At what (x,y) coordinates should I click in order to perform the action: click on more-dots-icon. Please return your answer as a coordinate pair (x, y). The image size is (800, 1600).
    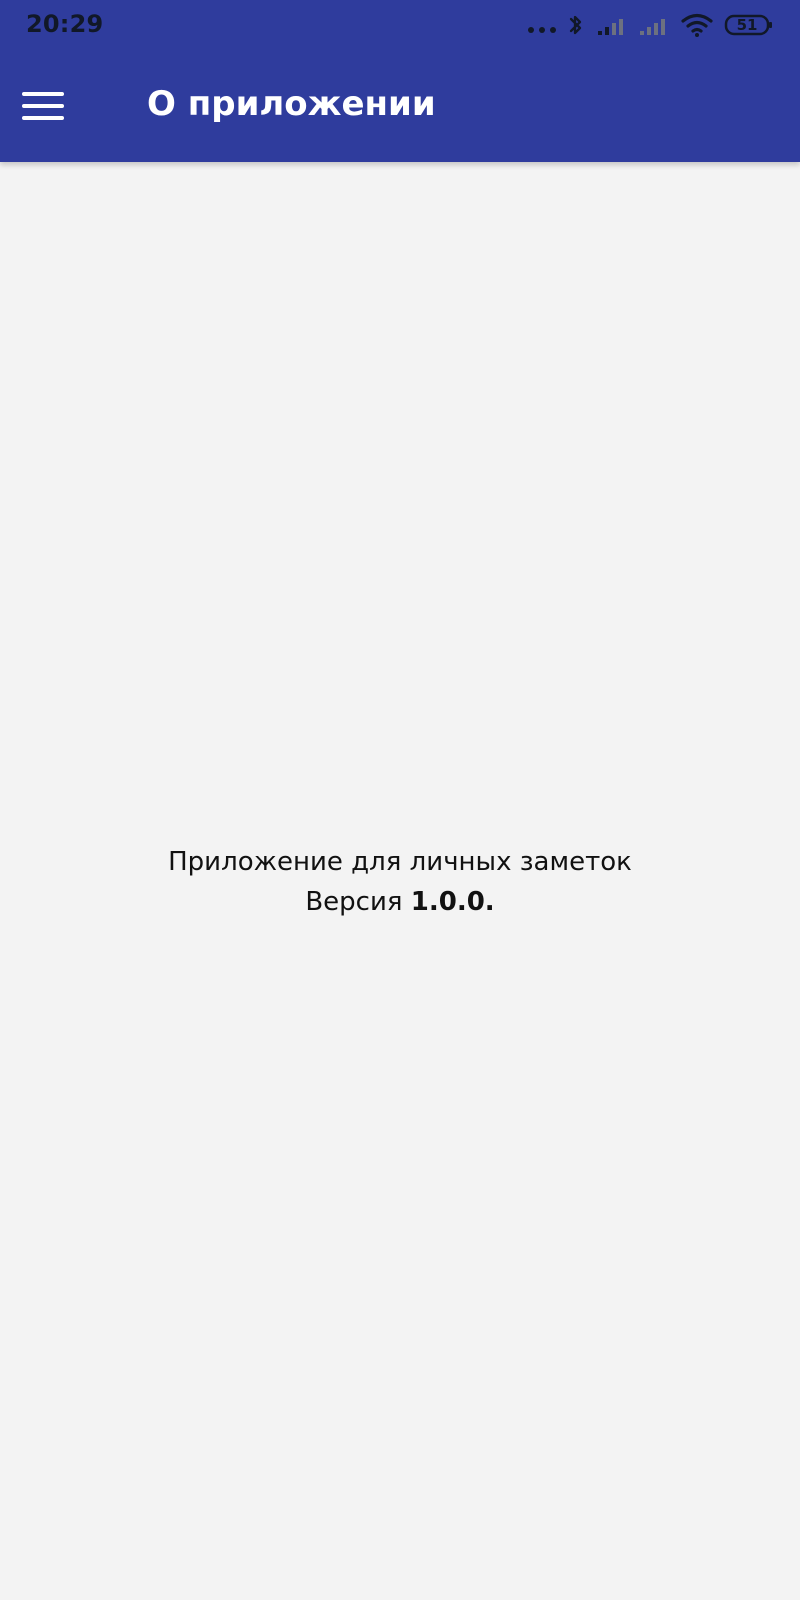
    Looking at the image, I should click on (542, 25).